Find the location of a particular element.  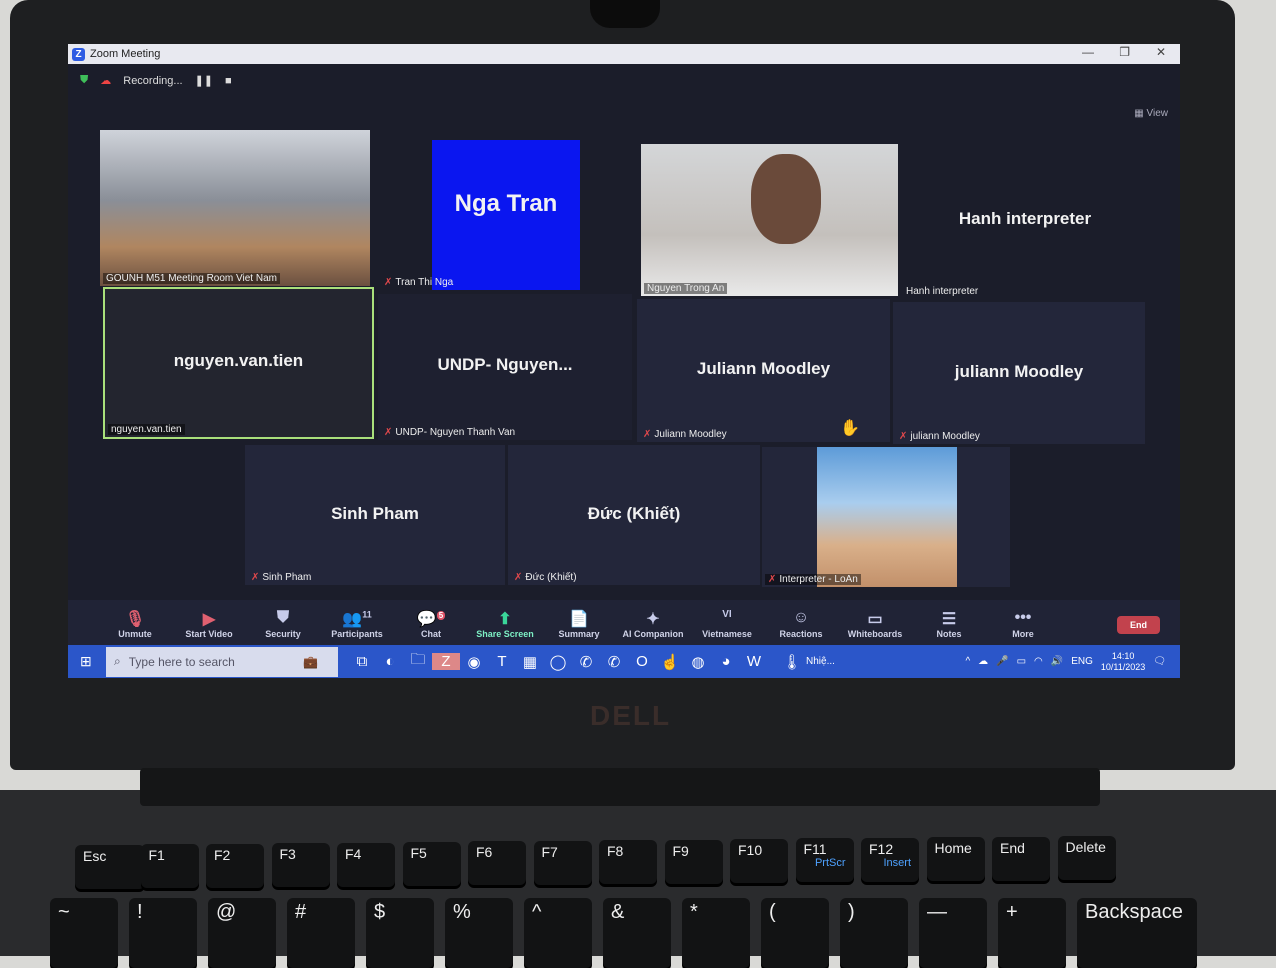

clock: 14:10 10/11/2023 is located at coordinates (1123, 662).